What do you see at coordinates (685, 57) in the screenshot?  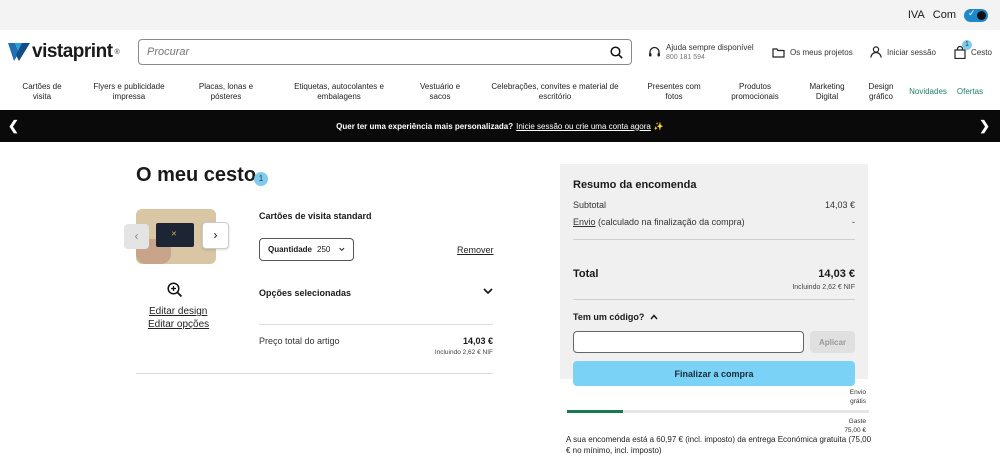 I see `help-phone: 800 181 594` at bounding box center [685, 57].